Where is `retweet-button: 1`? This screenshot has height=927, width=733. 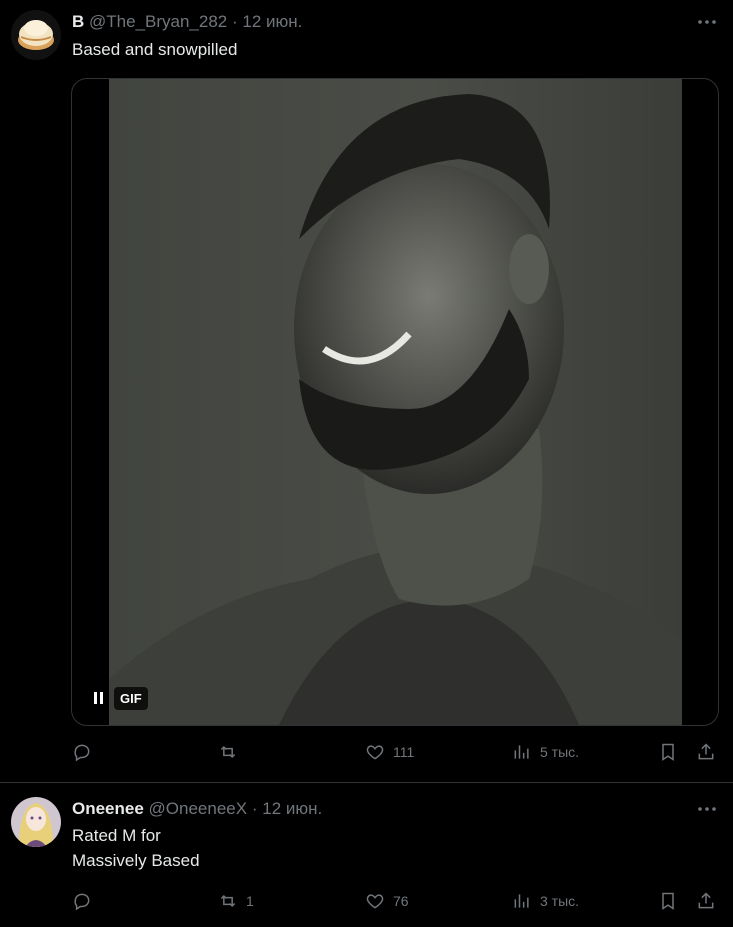
retweet-button: 1 is located at coordinates (236, 901).